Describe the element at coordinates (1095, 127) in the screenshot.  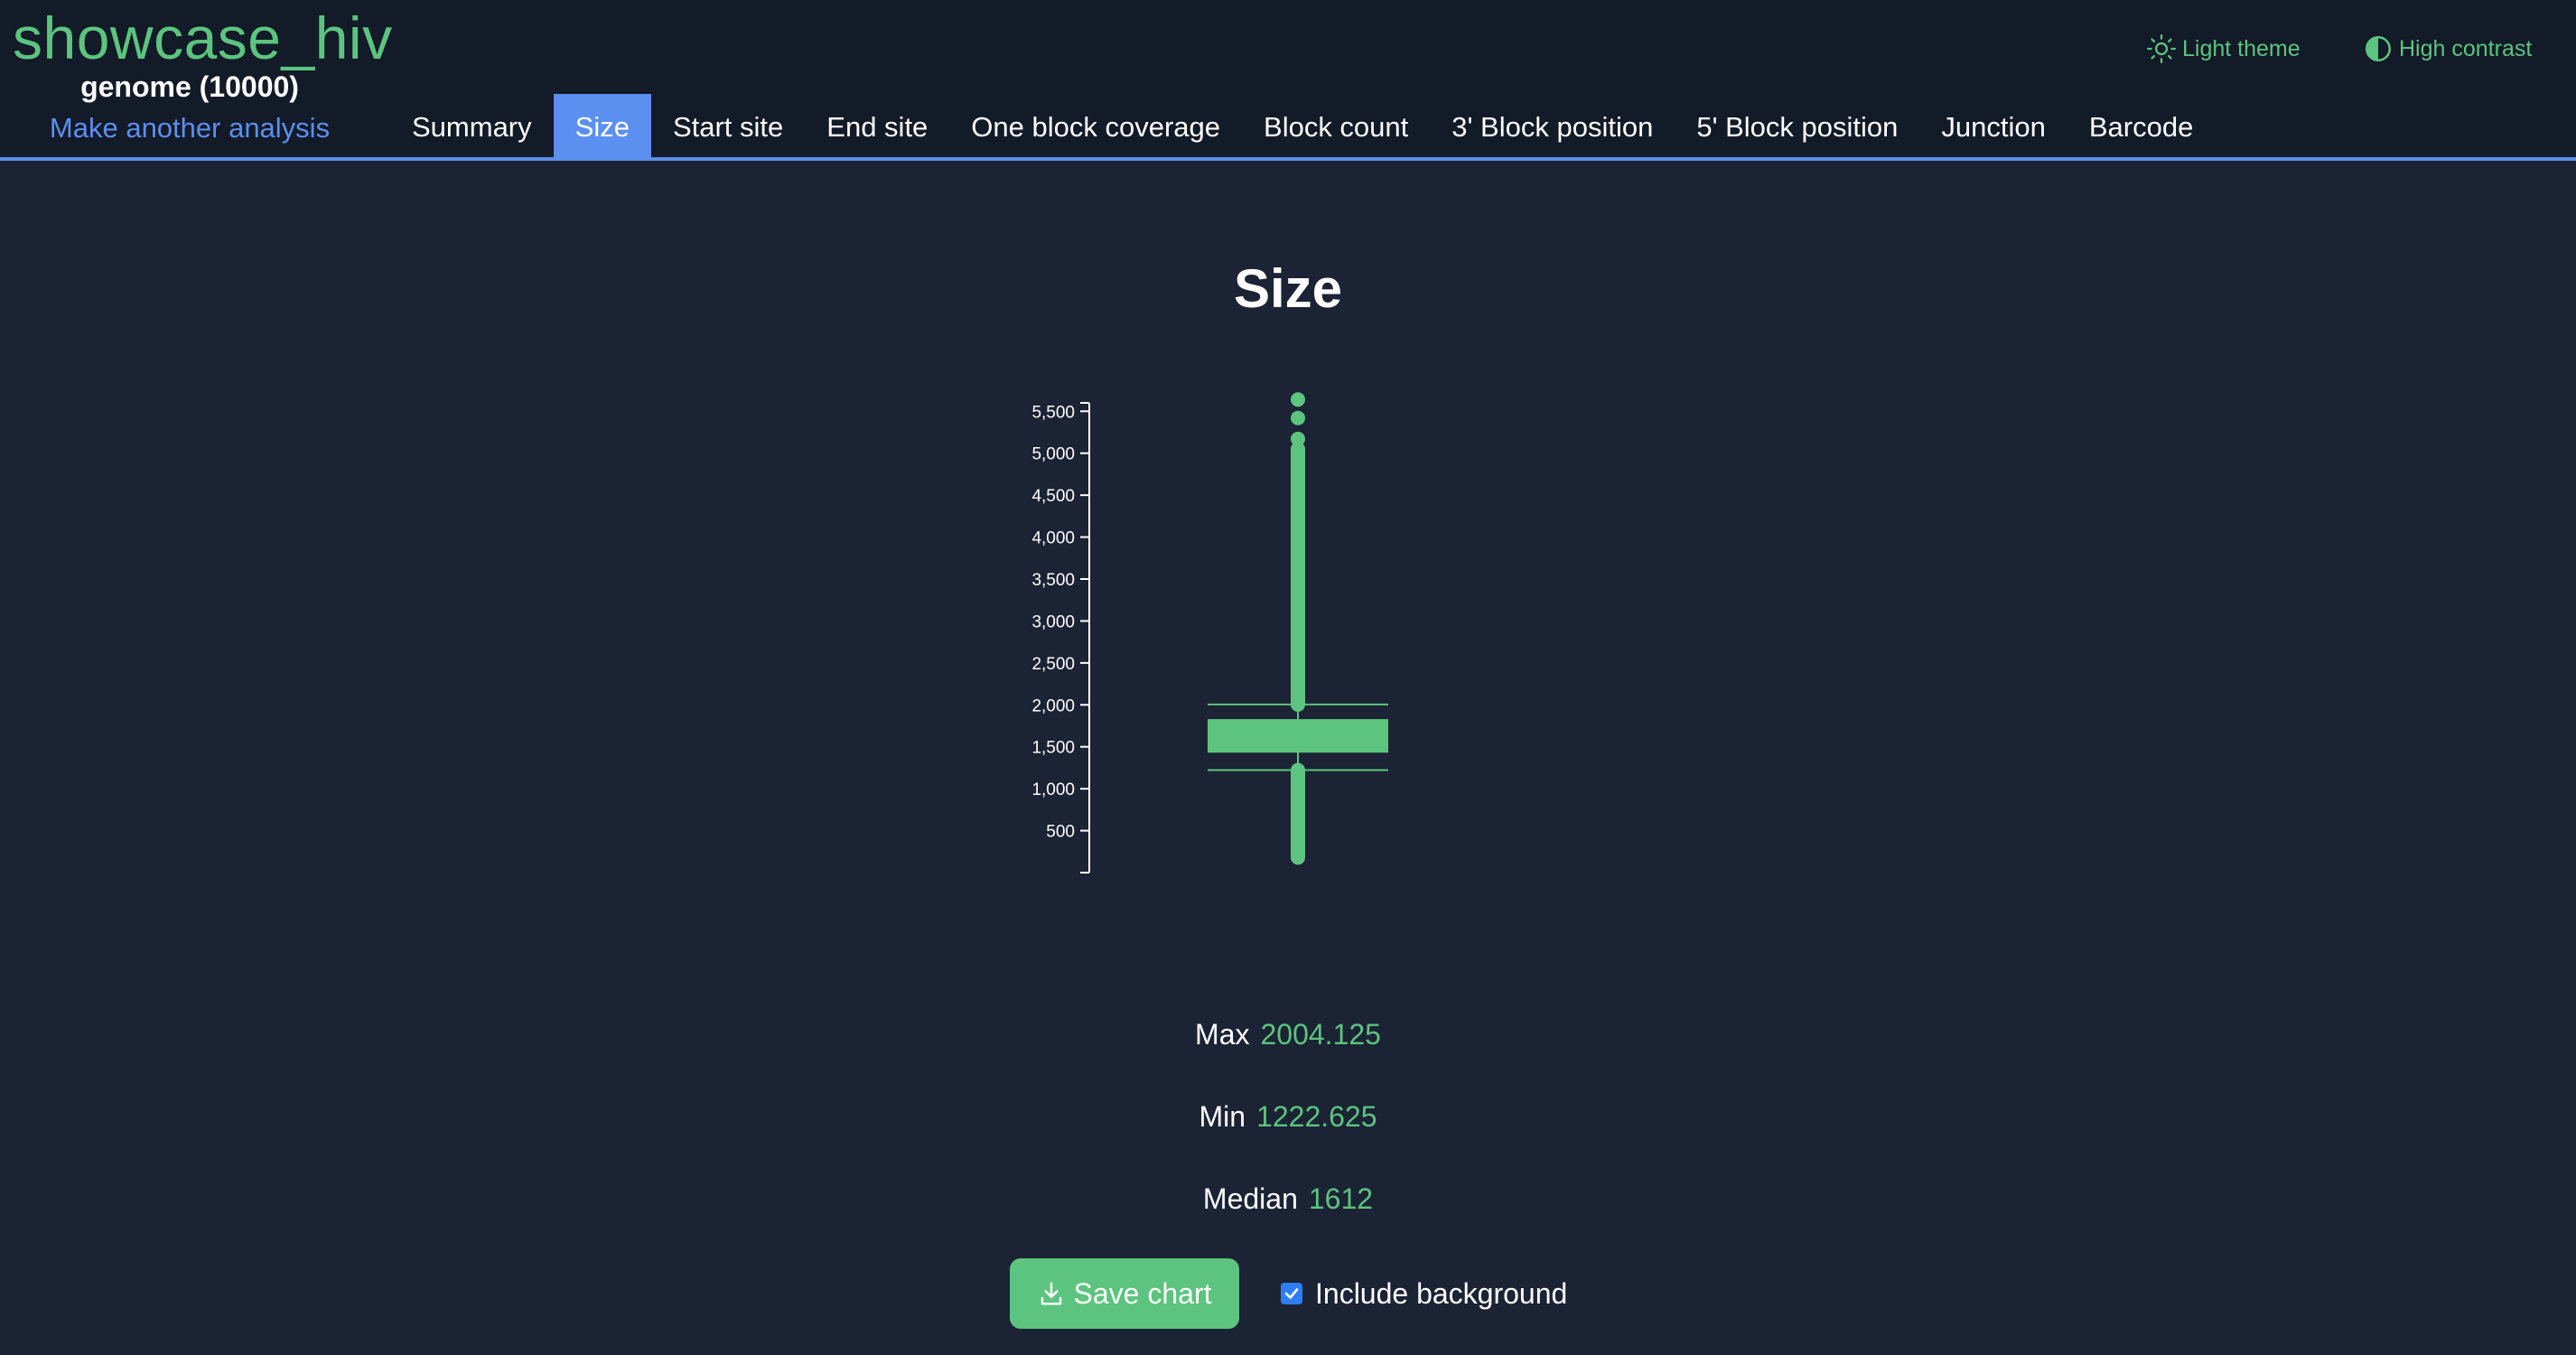
I see `tab-one-block-coverage: One block coverage` at that location.